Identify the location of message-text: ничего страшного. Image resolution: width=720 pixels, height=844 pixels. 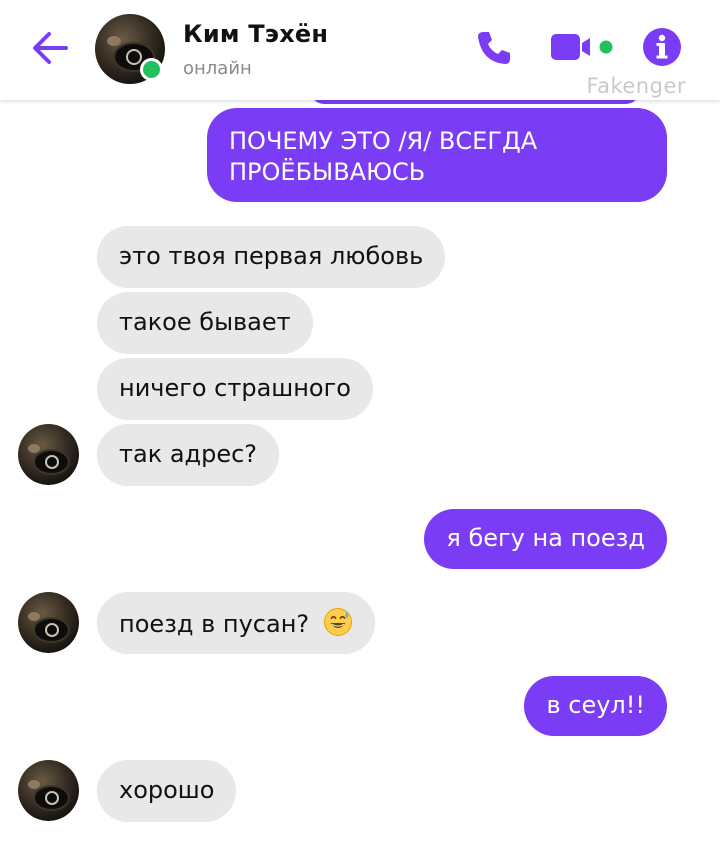
(235, 388).